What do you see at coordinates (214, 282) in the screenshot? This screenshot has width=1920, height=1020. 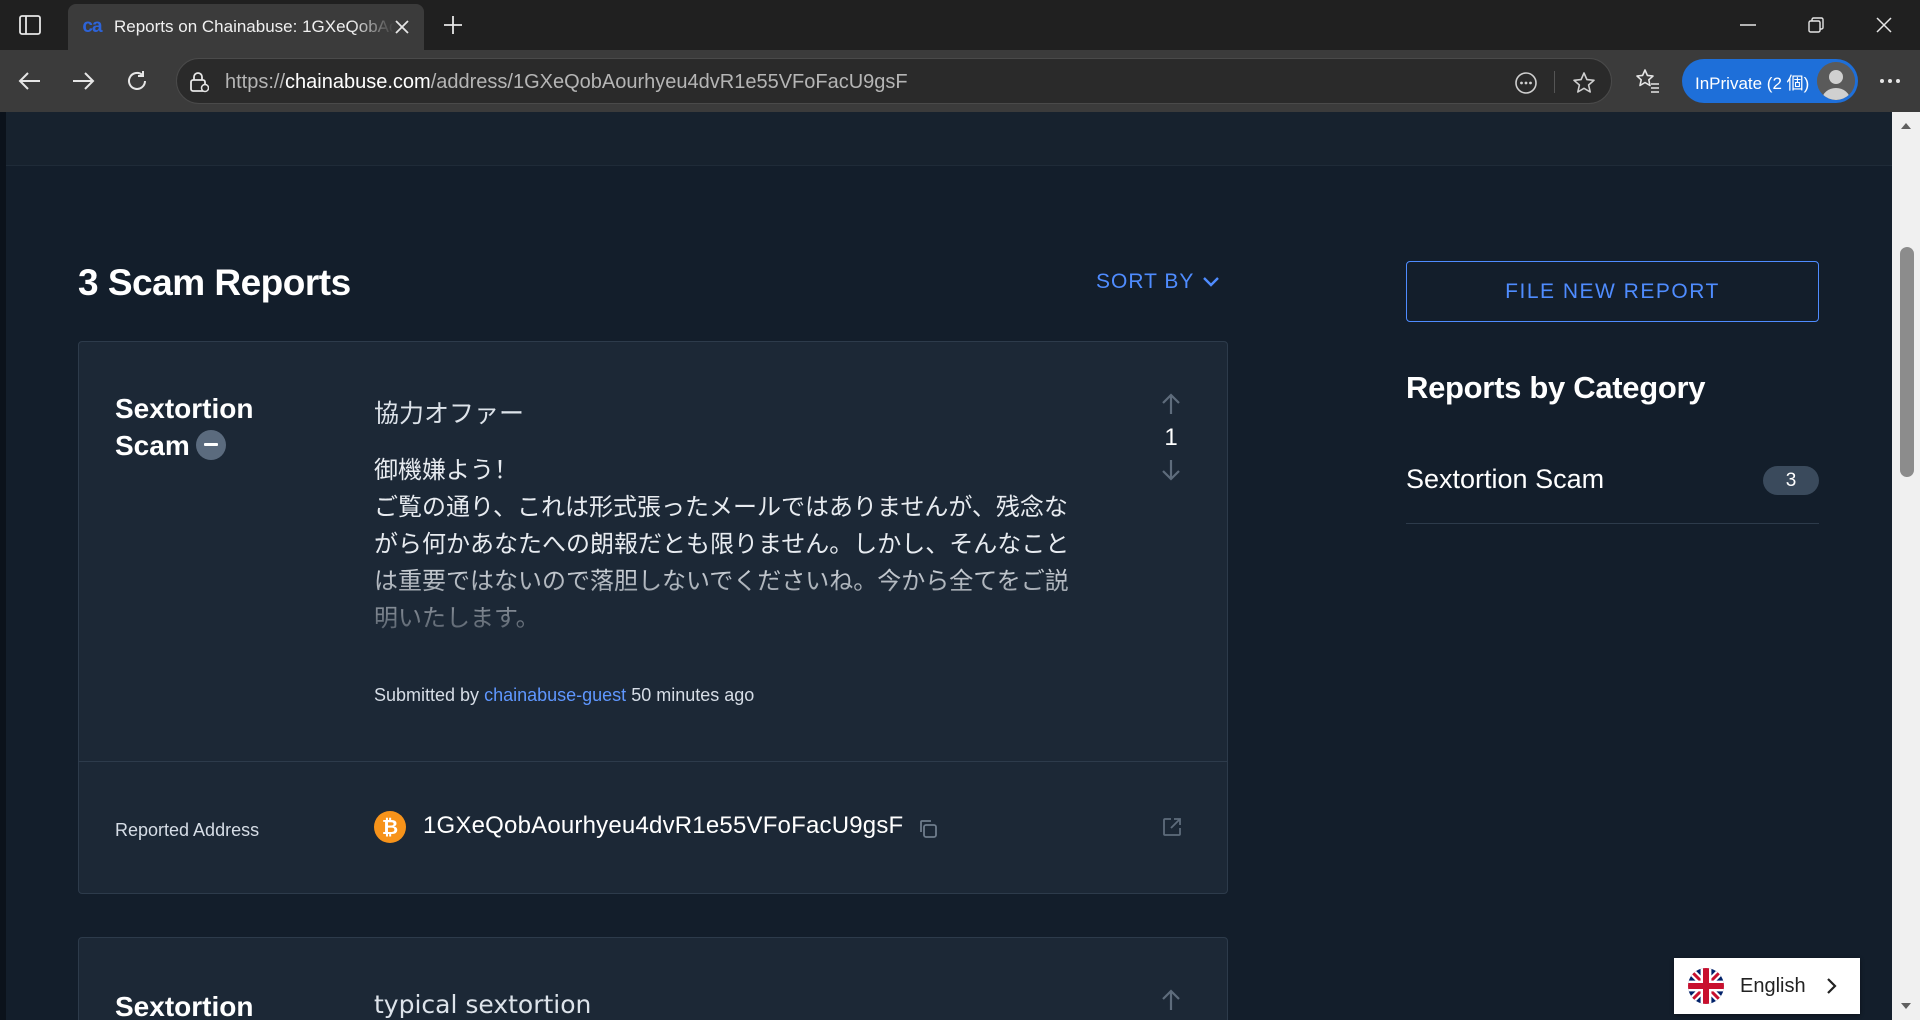 I see `page-title: 3 Scam Reports` at bounding box center [214, 282].